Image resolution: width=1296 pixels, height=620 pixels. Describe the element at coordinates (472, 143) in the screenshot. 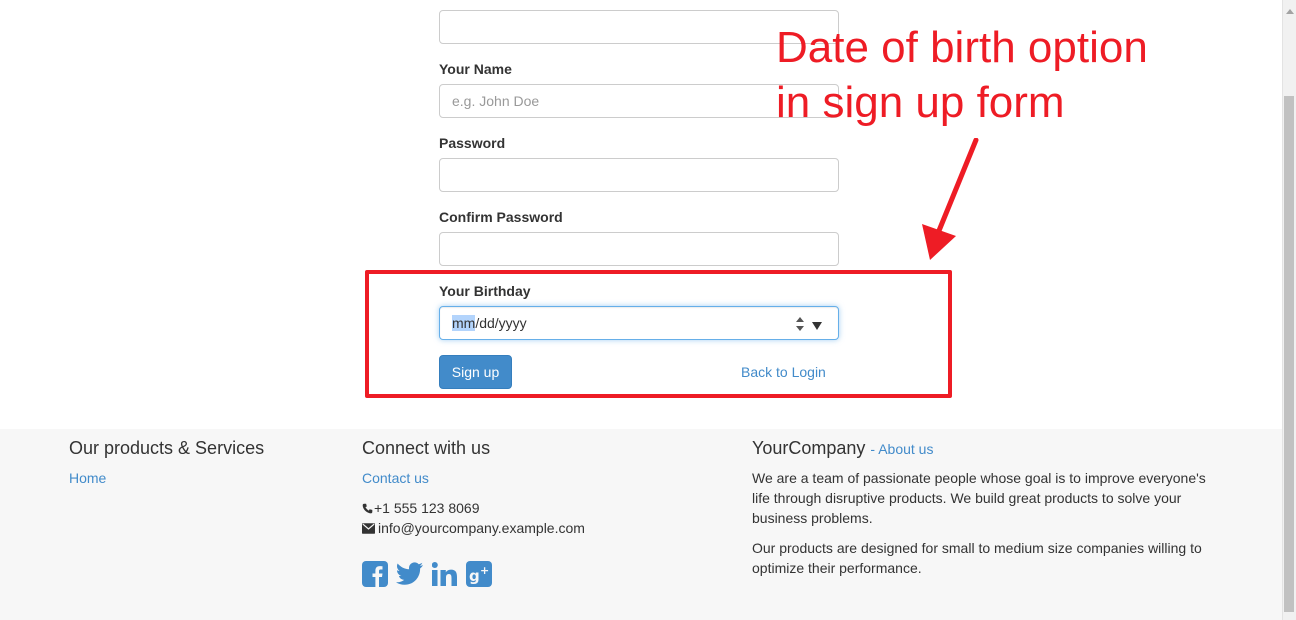

I see `password-label: Password` at that location.